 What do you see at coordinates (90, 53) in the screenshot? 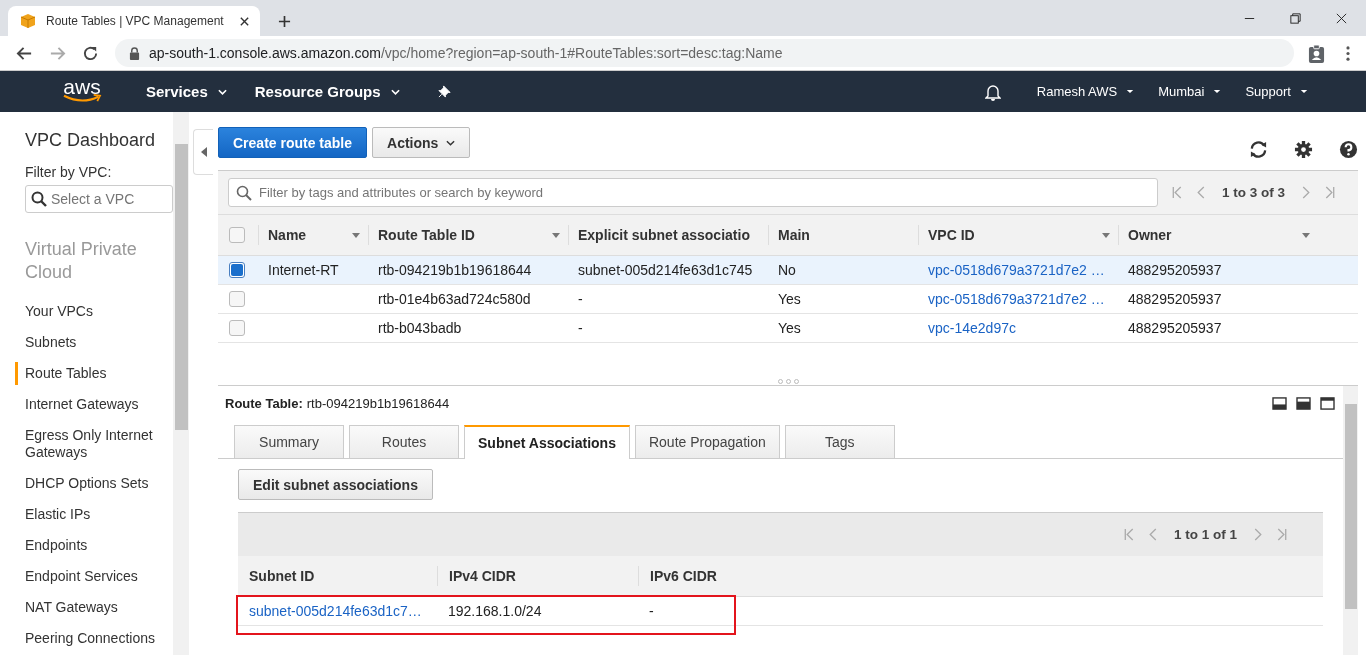
I see `reload-icon` at bounding box center [90, 53].